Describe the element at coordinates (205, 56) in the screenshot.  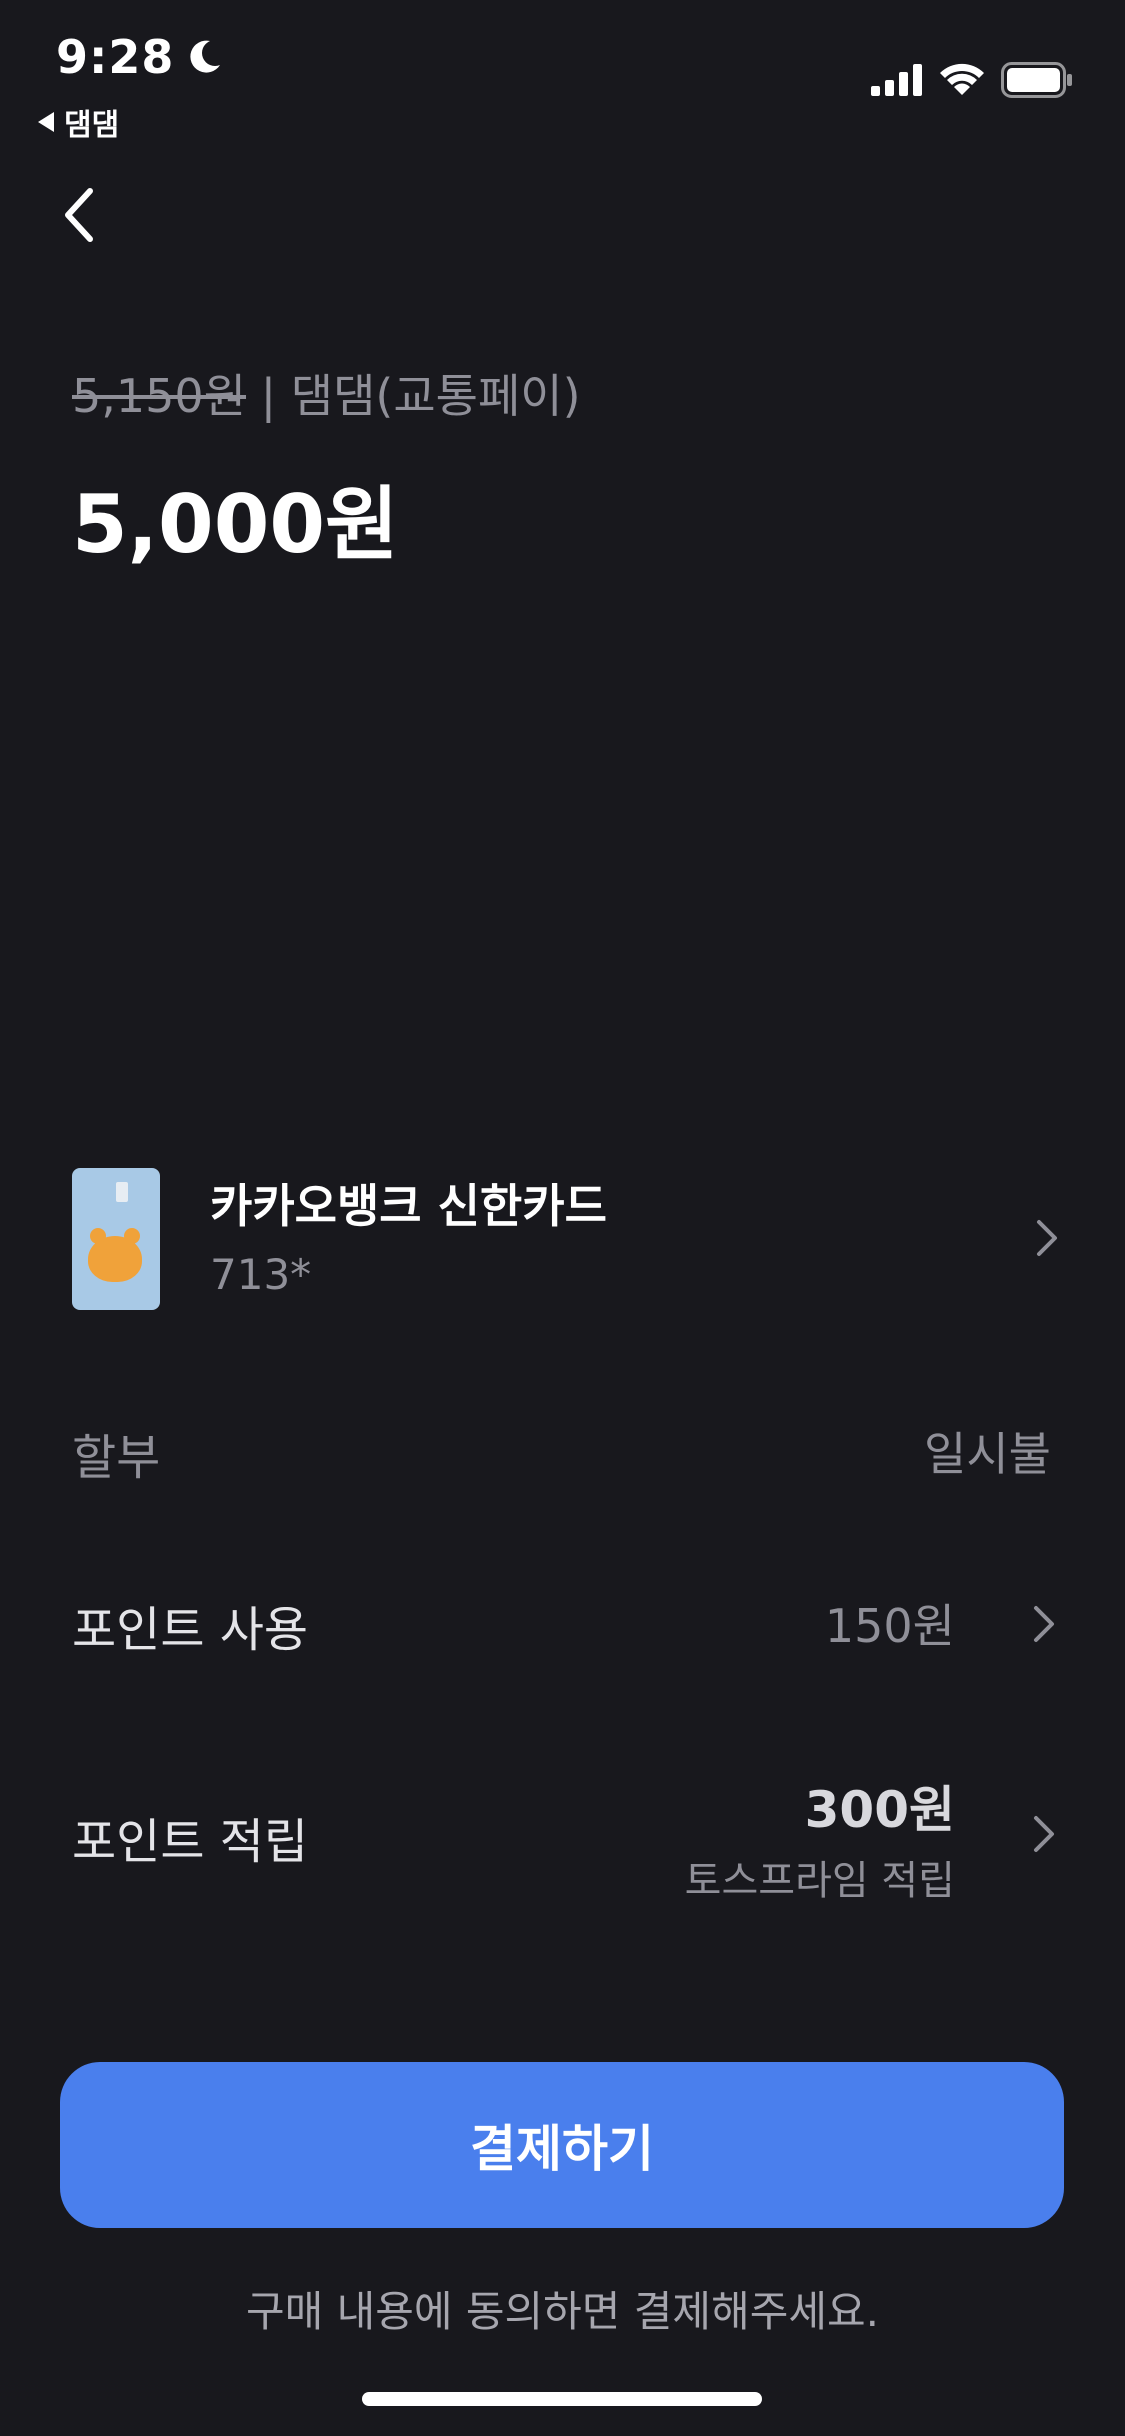
I see `moon-icon` at that location.